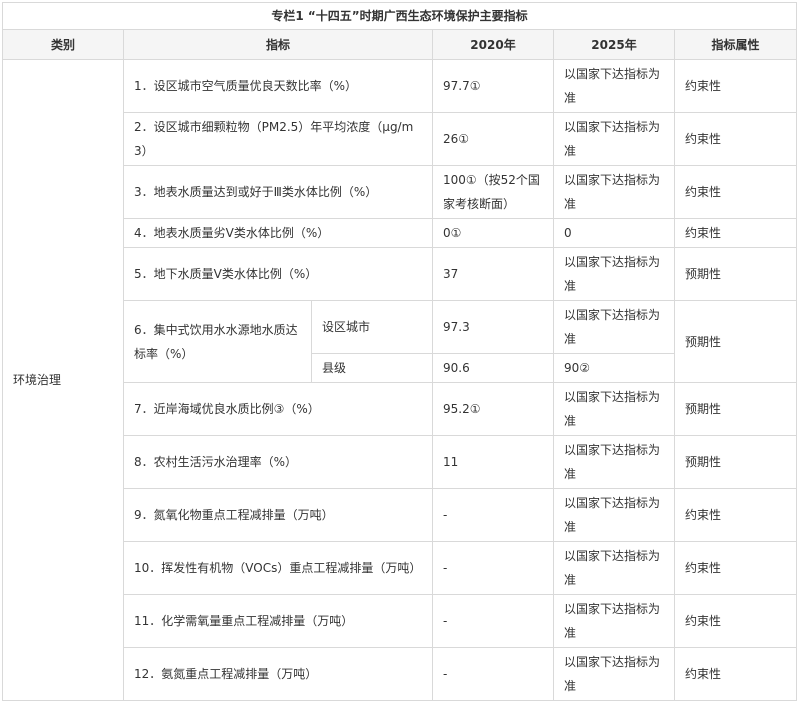  Describe the element at coordinates (278, 192) in the screenshot. I see `indicator-cell: 3．地表水质量达到或好于Ⅲ类水体比例（%）` at that location.